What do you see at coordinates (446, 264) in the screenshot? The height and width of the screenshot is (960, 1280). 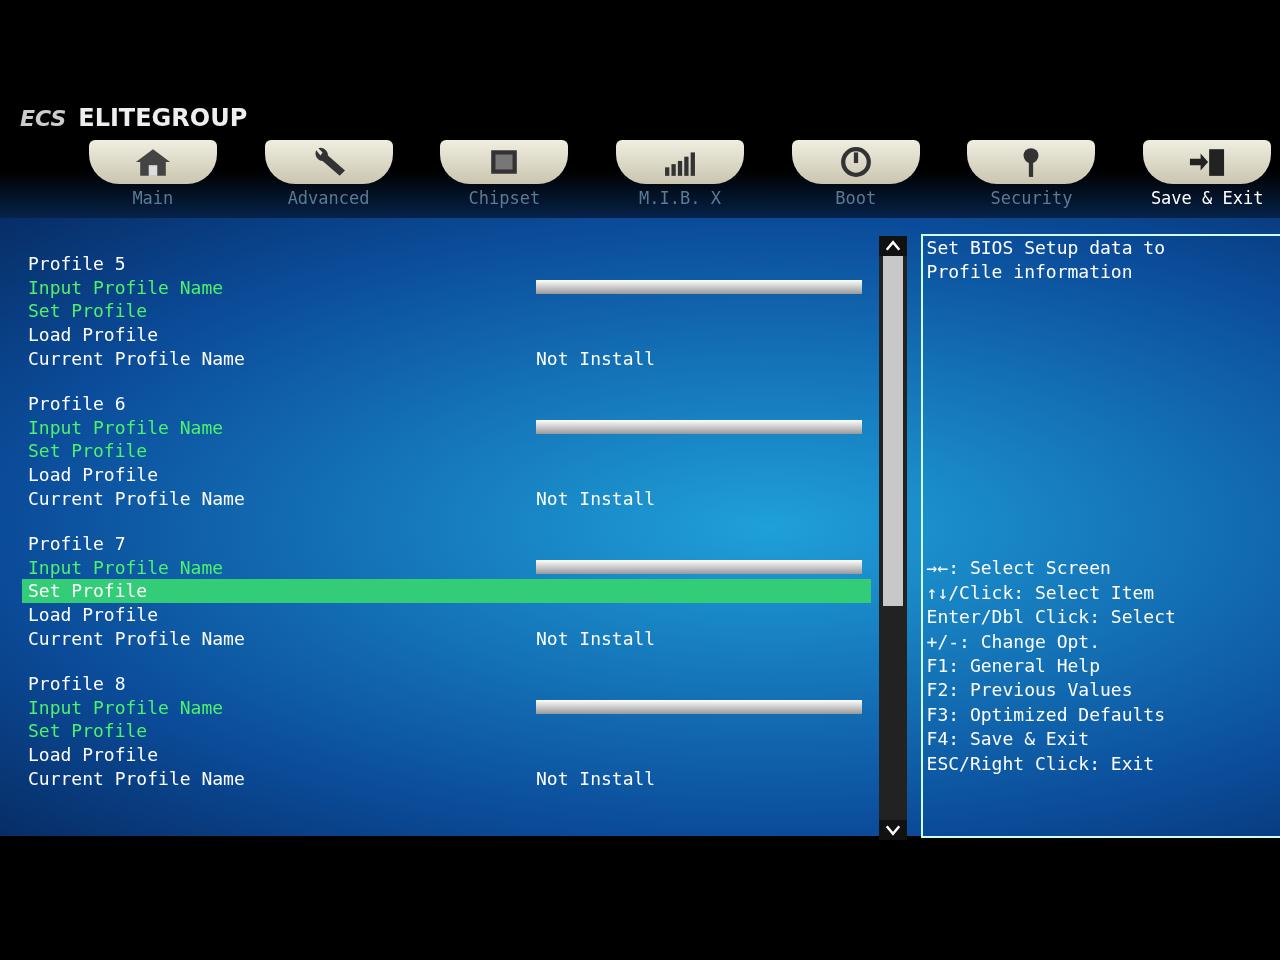 I see `setup-item: Profile 5` at bounding box center [446, 264].